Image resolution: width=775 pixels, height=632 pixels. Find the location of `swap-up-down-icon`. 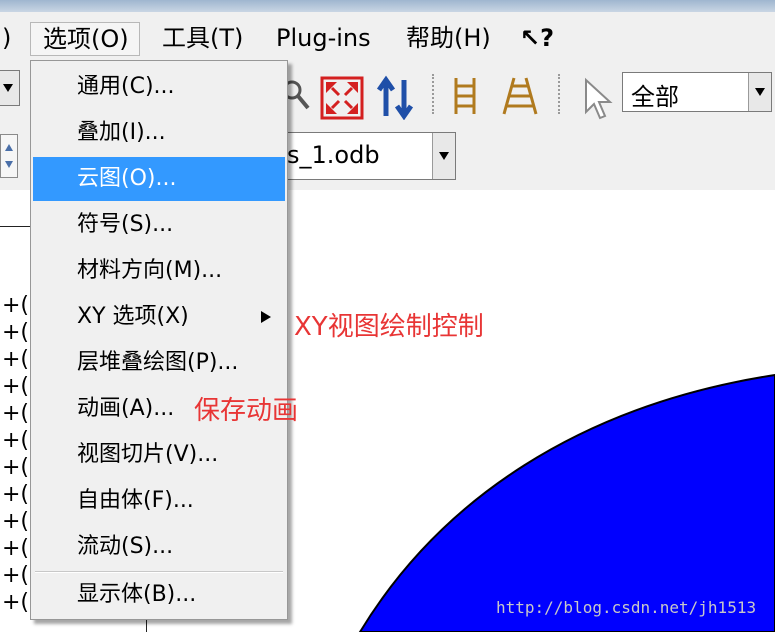

swap-up-down-icon is located at coordinates (396, 97).